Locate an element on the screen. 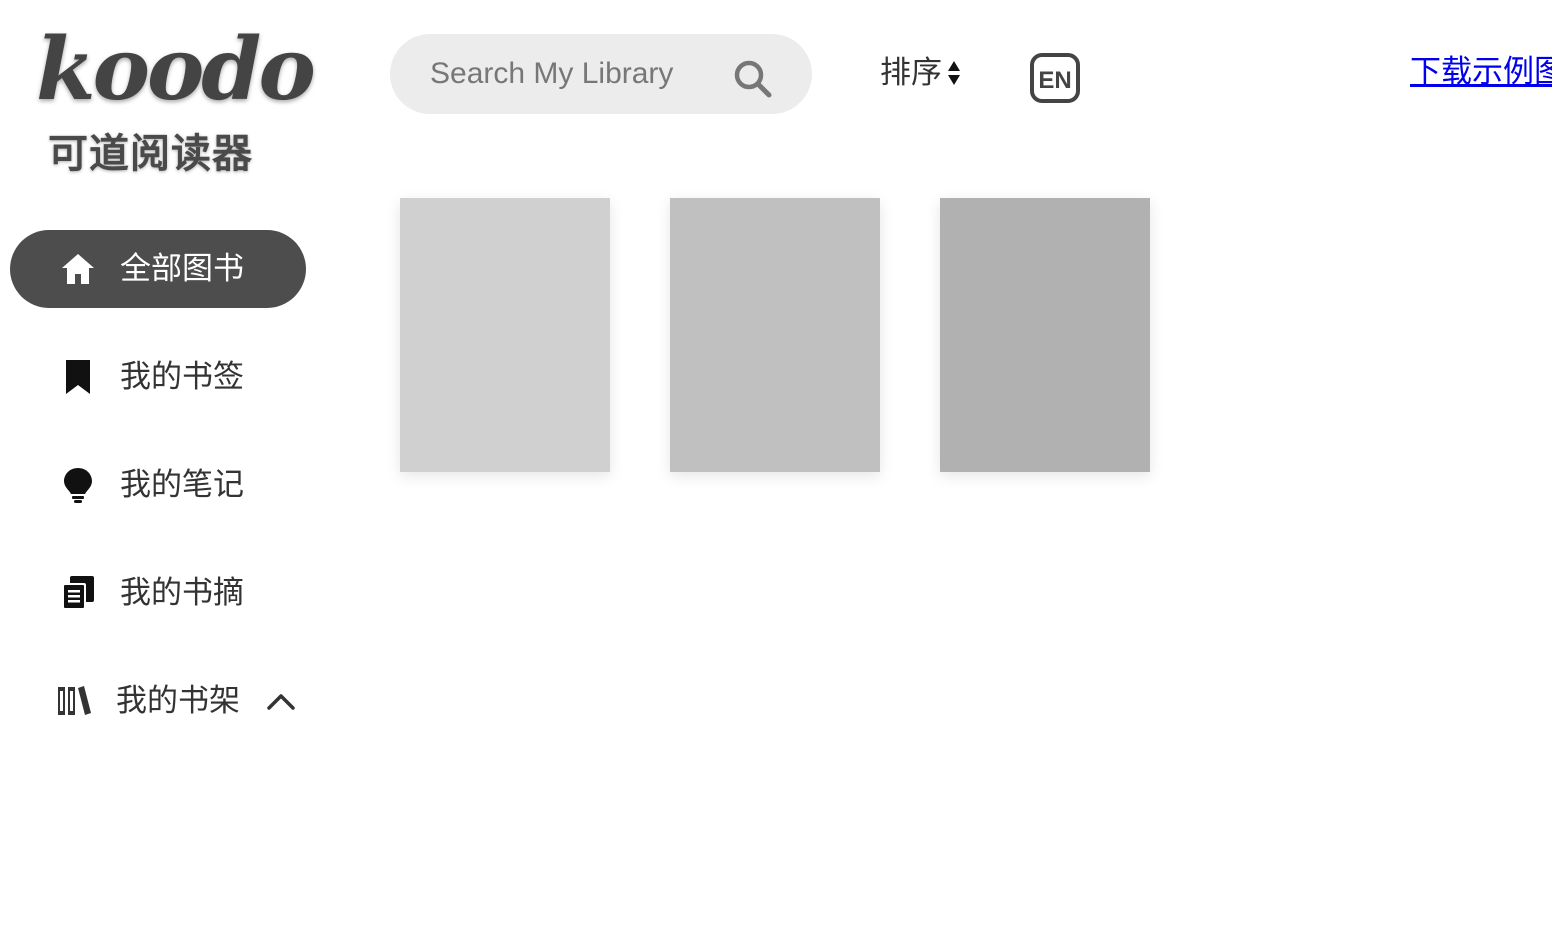 The width and height of the screenshot is (1552, 942). search-input is located at coordinates (575, 74).